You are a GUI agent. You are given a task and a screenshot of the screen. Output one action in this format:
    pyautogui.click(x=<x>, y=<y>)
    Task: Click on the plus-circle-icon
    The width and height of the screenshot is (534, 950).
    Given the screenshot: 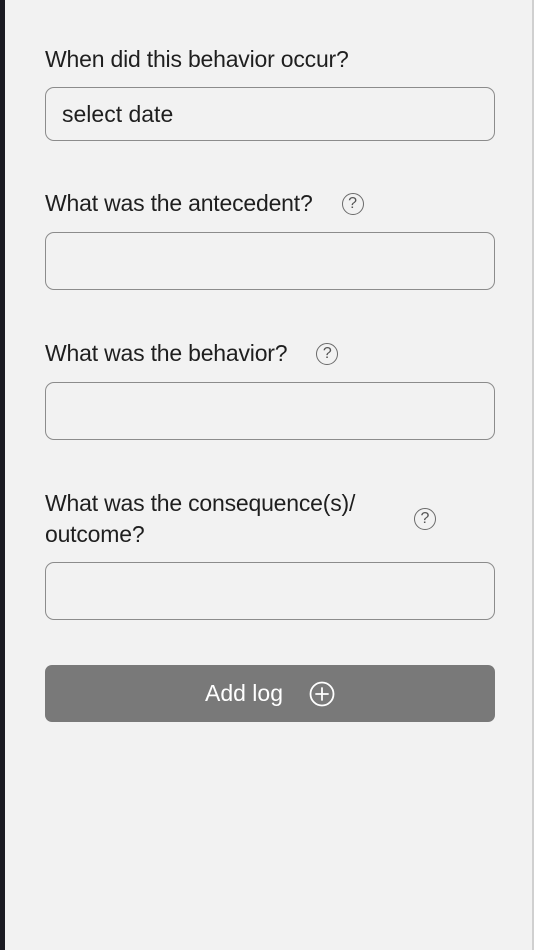 What is the action you would take?
    pyautogui.click(x=322, y=693)
    